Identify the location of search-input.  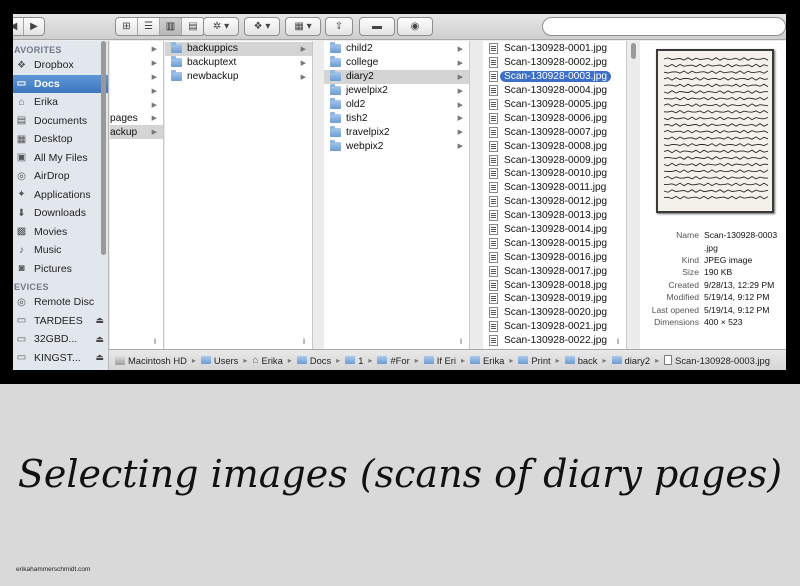
(664, 26).